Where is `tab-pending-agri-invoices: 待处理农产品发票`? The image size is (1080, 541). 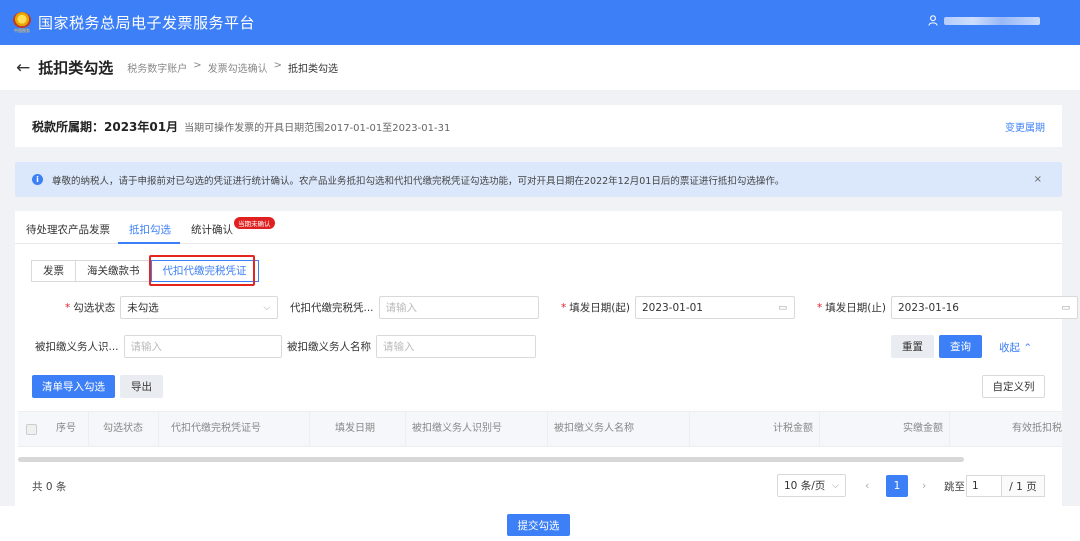
tab-pending-agri-invoices: 待处理农产品发票 is located at coordinates (68, 229).